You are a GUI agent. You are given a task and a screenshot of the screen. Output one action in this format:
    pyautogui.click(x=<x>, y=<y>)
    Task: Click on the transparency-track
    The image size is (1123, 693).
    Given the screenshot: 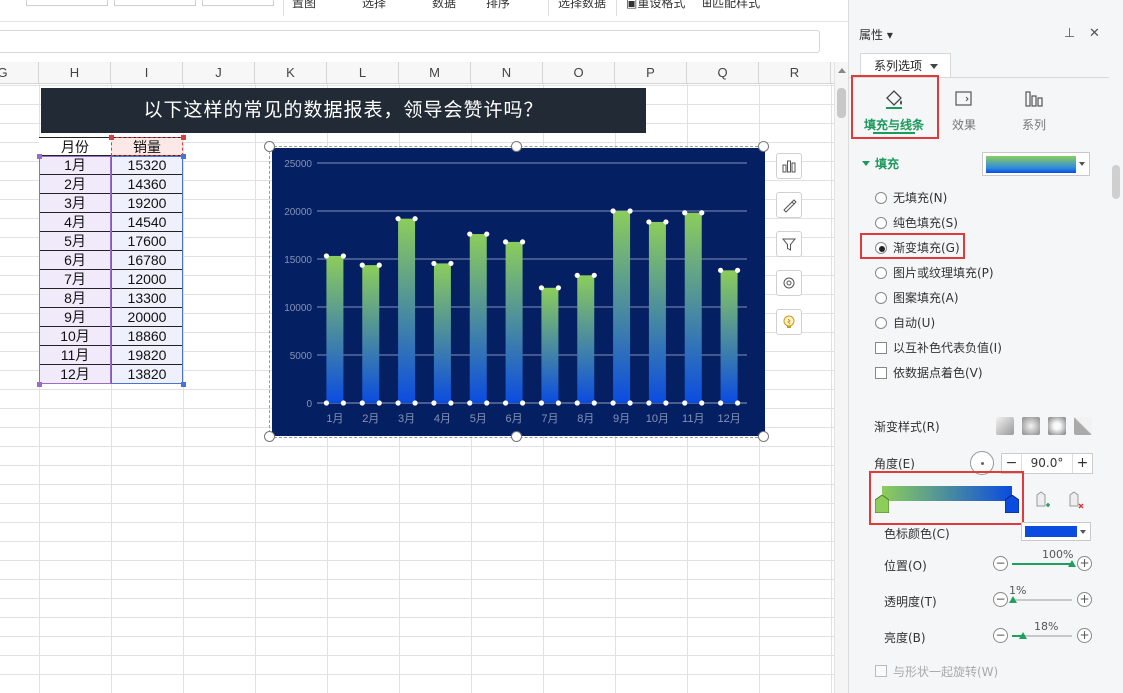 What is the action you would take?
    pyautogui.click(x=1042, y=600)
    